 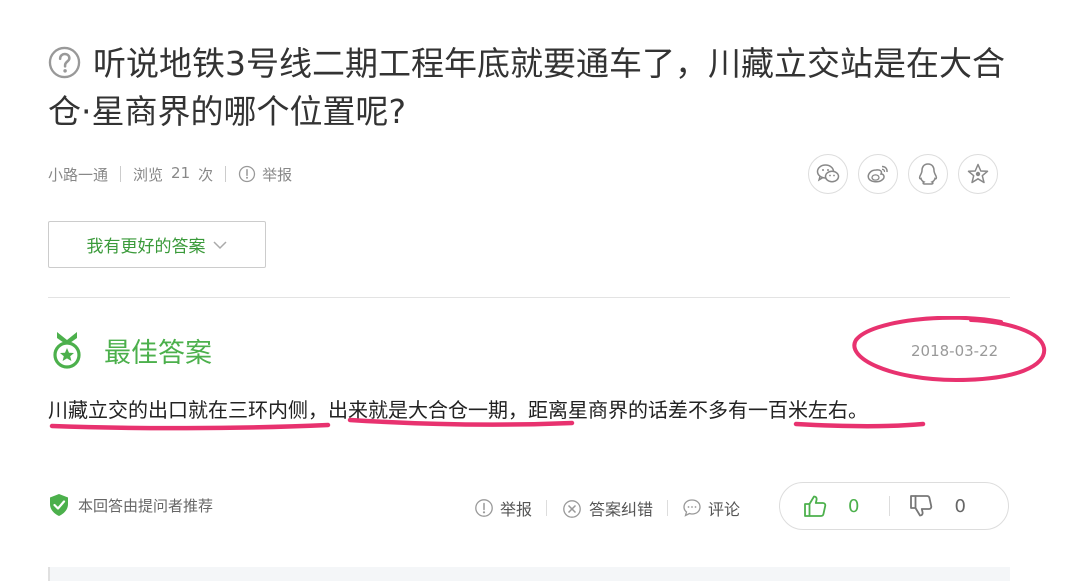 What do you see at coordinates (529, 297) in the screenshot?
I see `section-divider` at bounding box center [529, 297].